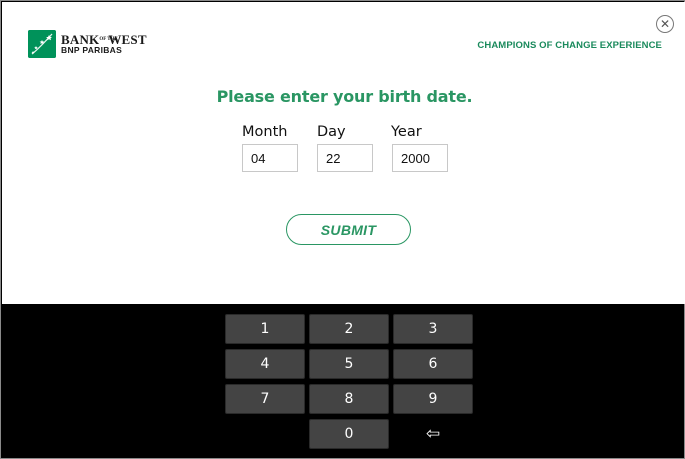  What do you see at coordinates (420, 158) in the screenshot?
I see `year-input` at bounding box center [420, 158].